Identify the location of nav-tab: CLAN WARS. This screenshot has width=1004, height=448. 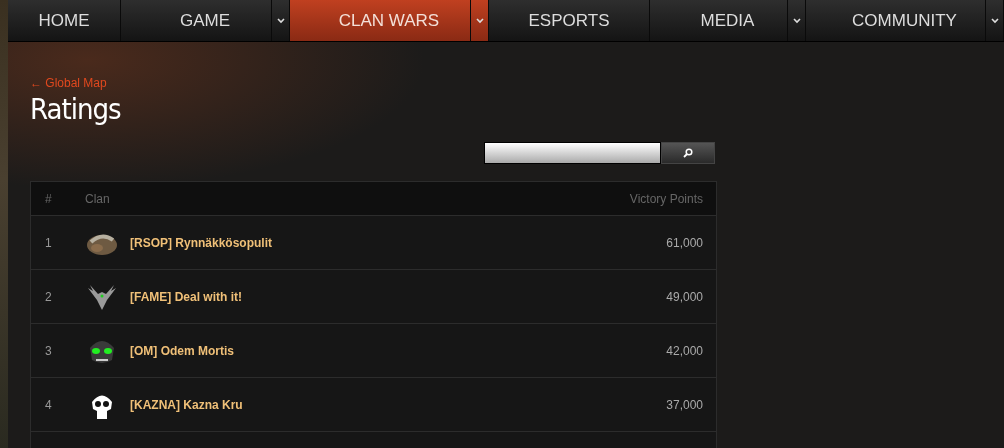
(389, 20).